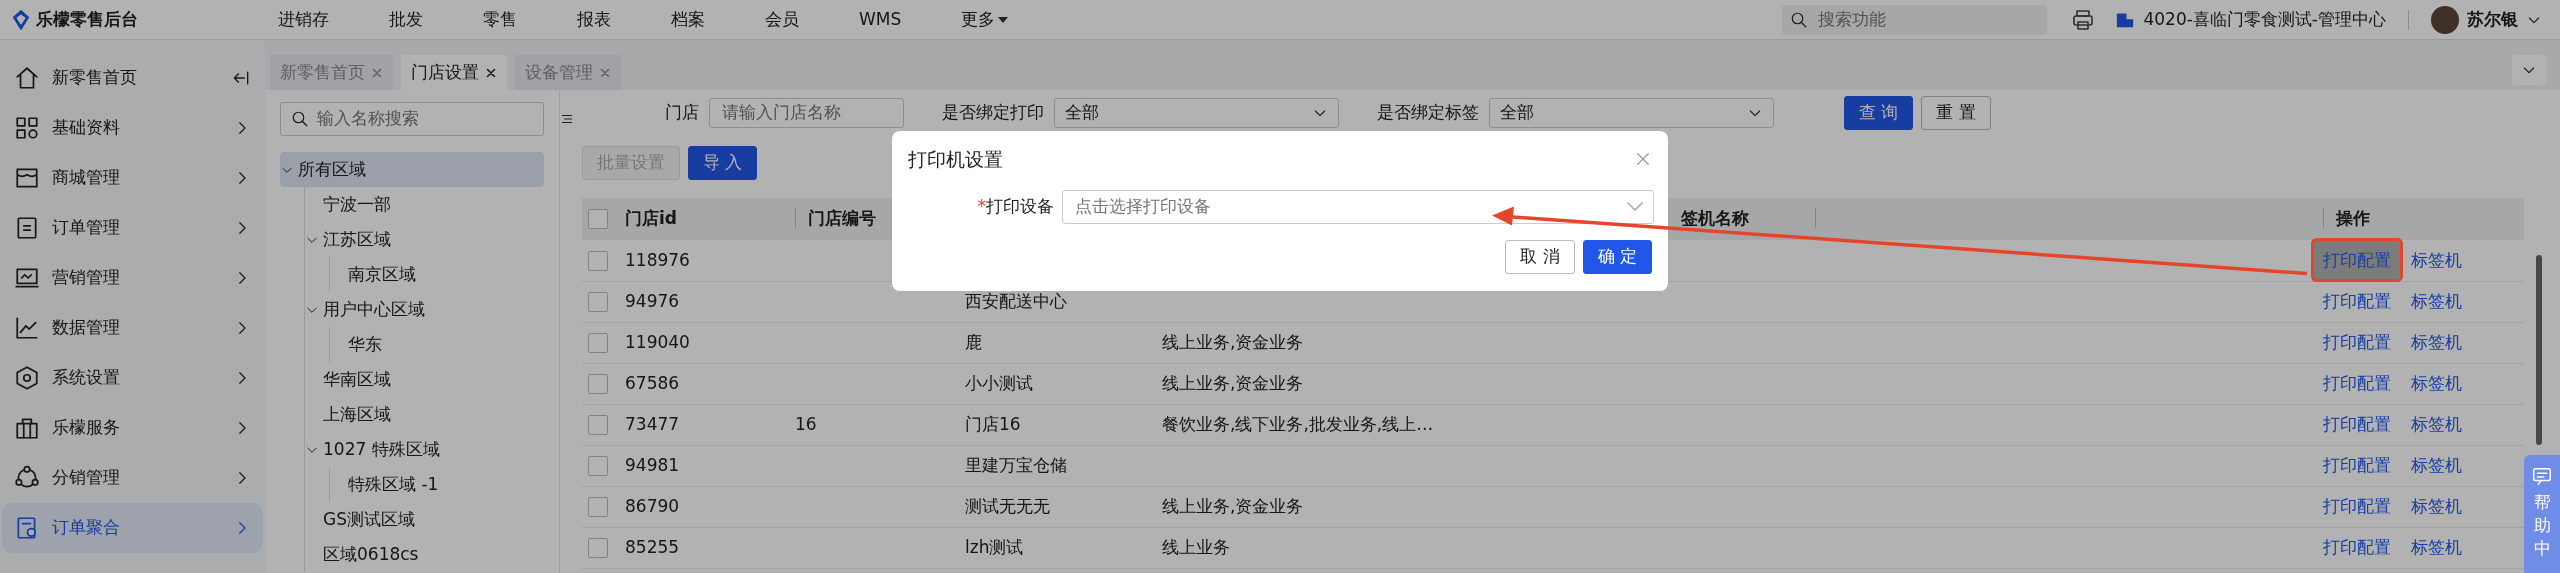 The width and height of the screenshot is (2560, 573). I want to click on user-name: 苏尔银, so click(2492, 19).